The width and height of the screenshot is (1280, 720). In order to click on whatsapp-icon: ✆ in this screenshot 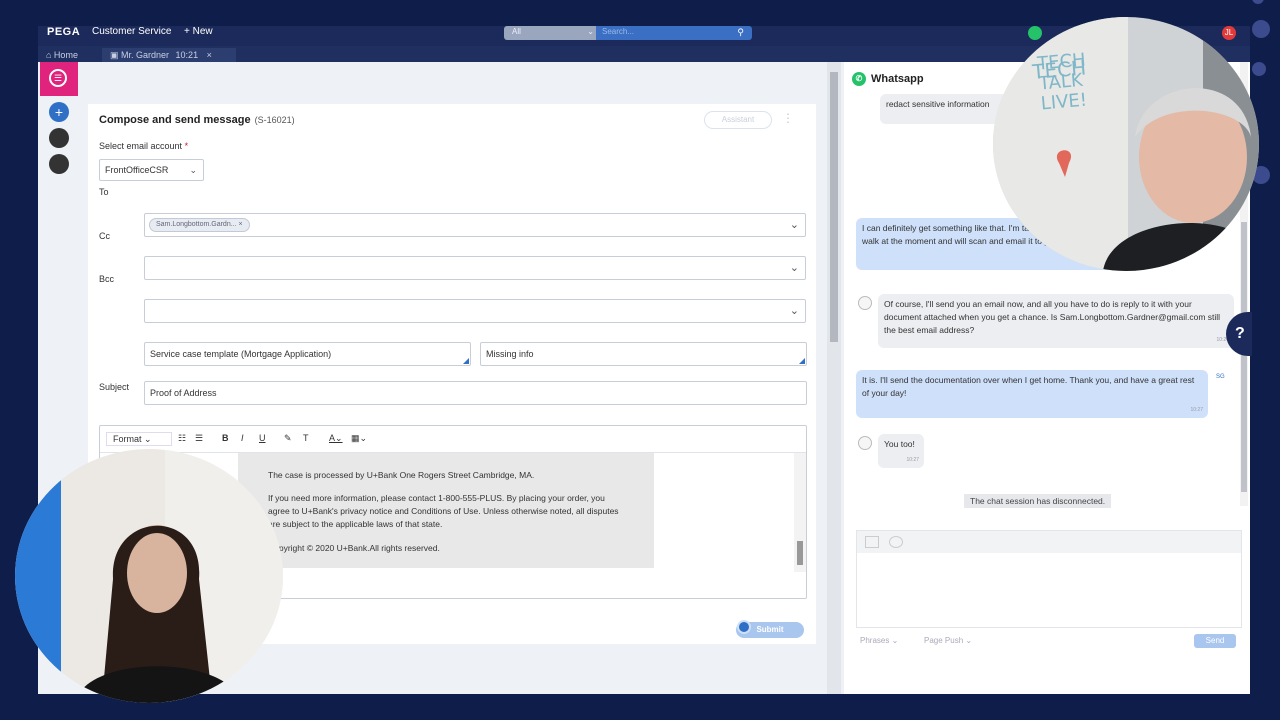, I will do `click(859, 79)`.